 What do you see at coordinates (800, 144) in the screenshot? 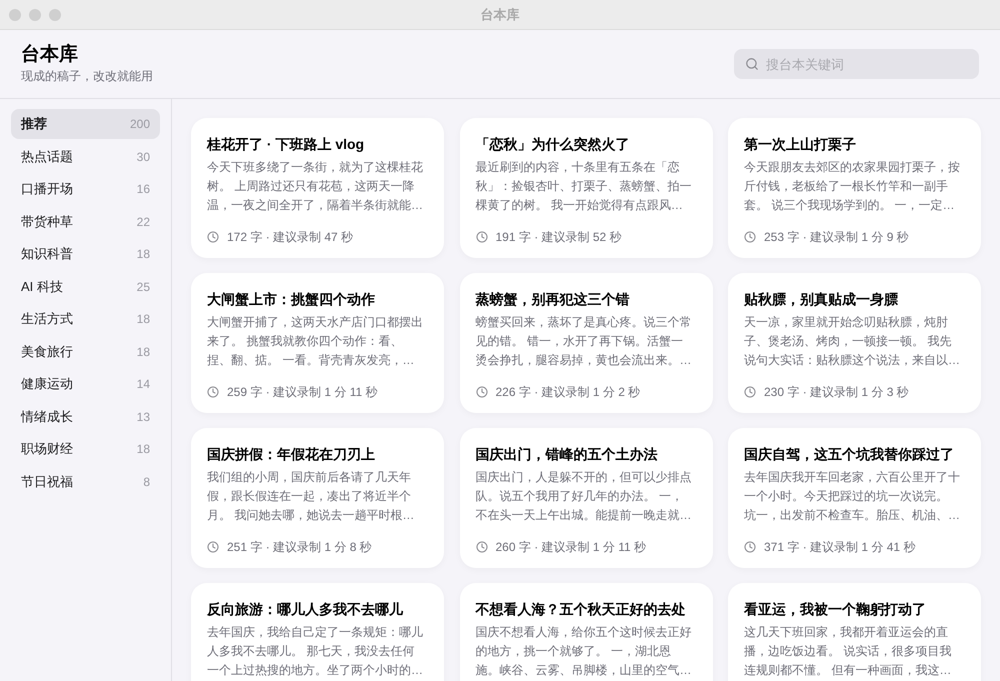
I see `card-title: 第一次上山打栗子` at bounding box center [800, 144].